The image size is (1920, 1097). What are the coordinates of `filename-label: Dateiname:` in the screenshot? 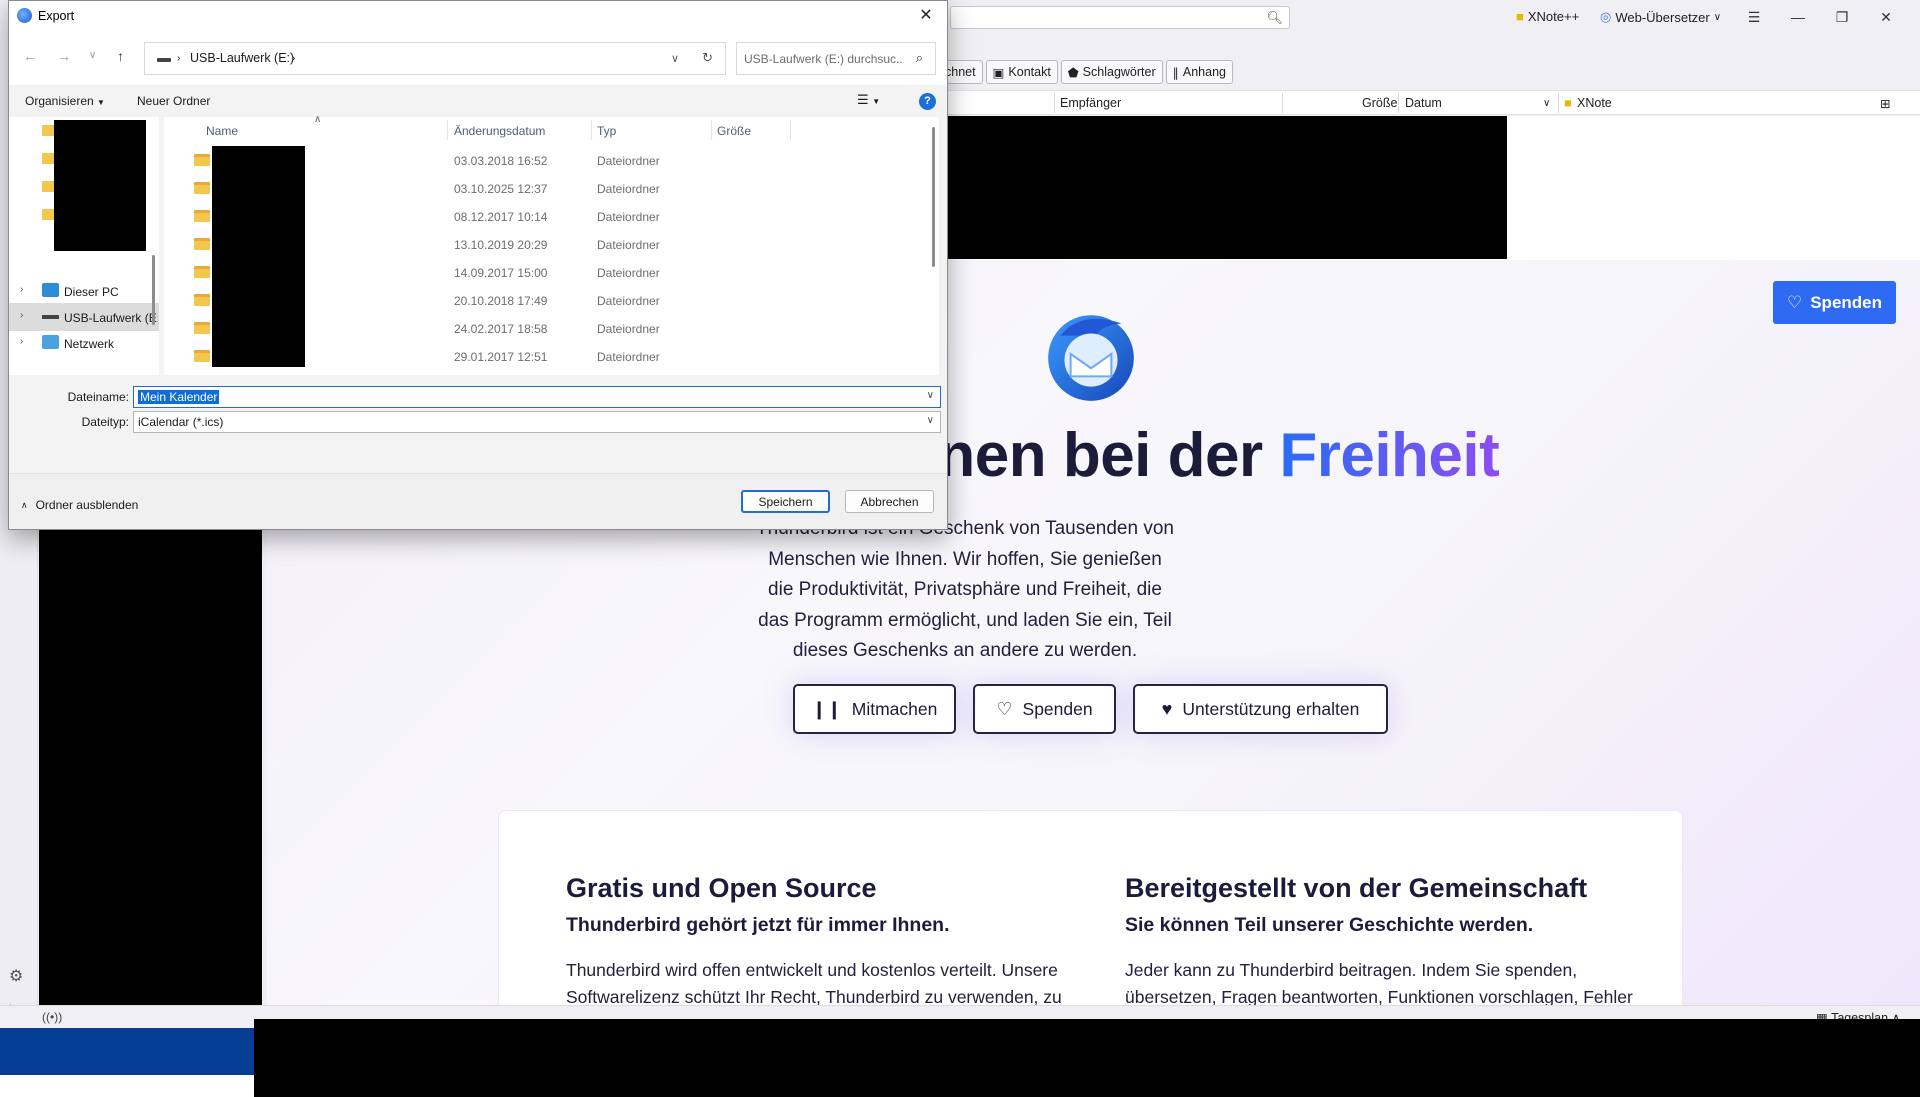 It's located at (98, 397).